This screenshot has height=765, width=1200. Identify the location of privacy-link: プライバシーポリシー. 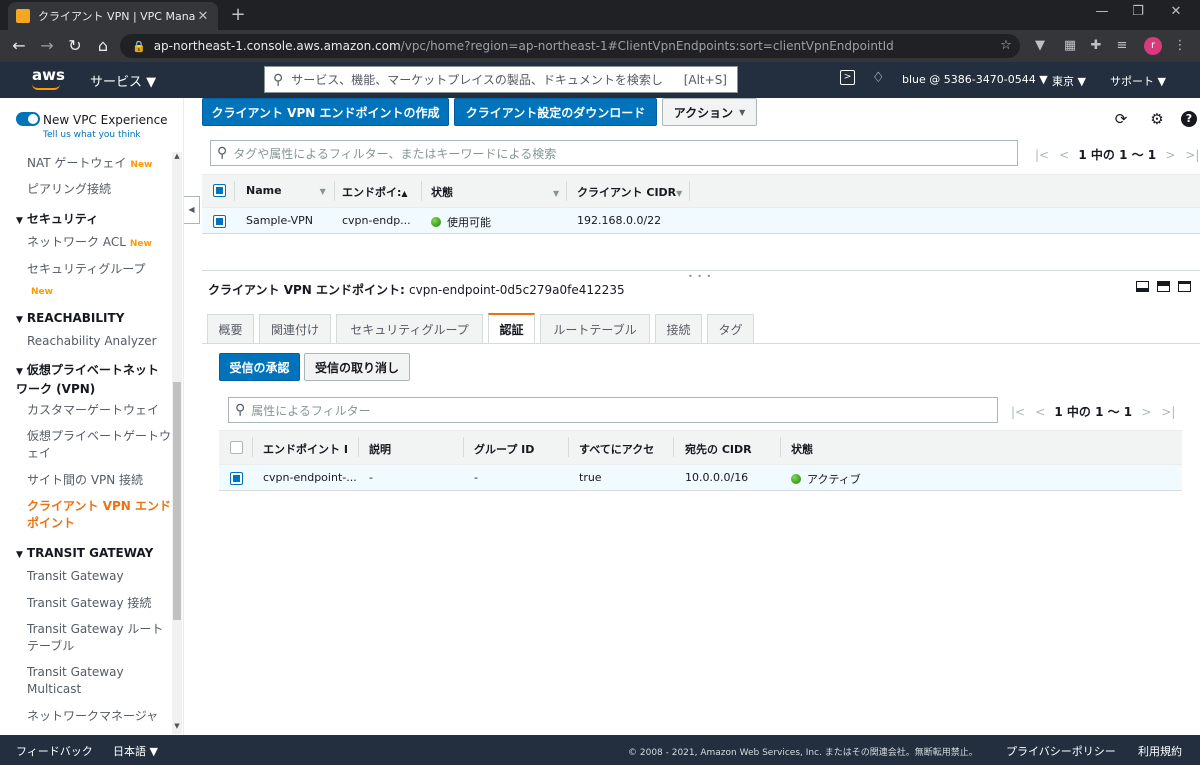
(1061, 751).